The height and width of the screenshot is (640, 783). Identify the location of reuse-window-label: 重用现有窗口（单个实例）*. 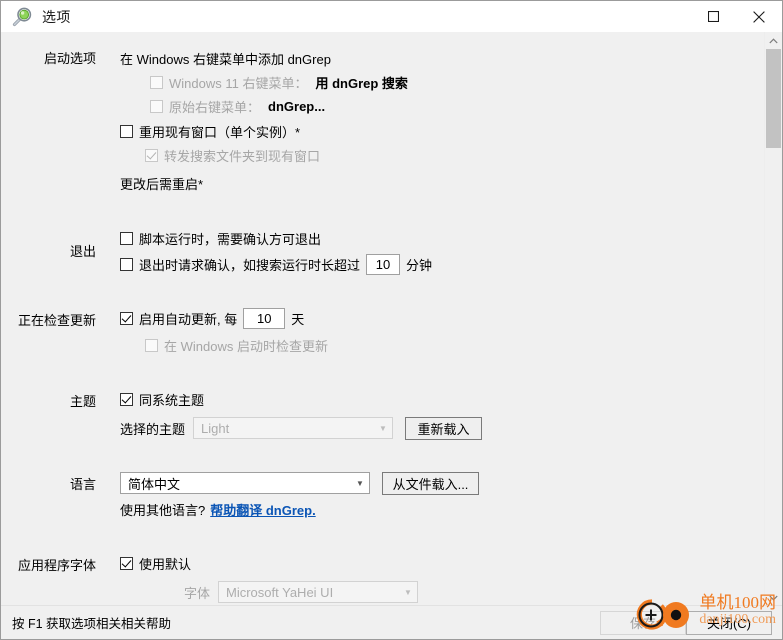
(220, 132).